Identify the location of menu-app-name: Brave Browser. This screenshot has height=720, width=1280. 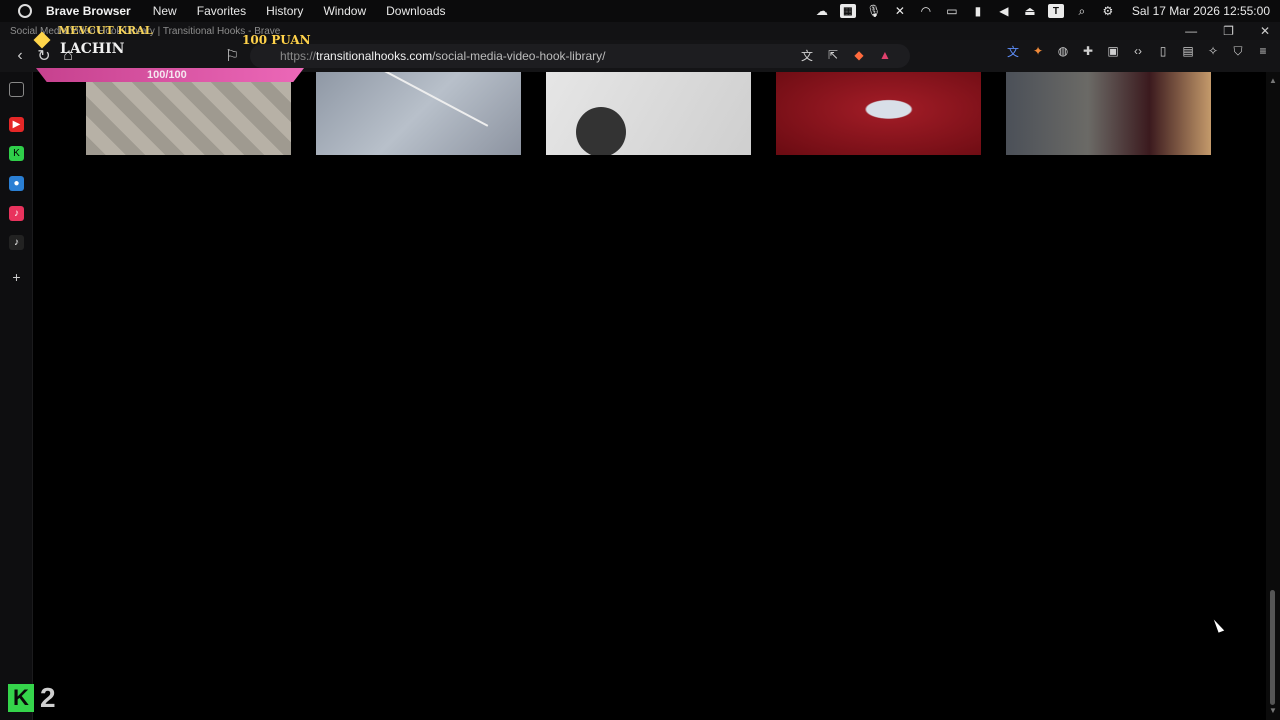
(88, 11).